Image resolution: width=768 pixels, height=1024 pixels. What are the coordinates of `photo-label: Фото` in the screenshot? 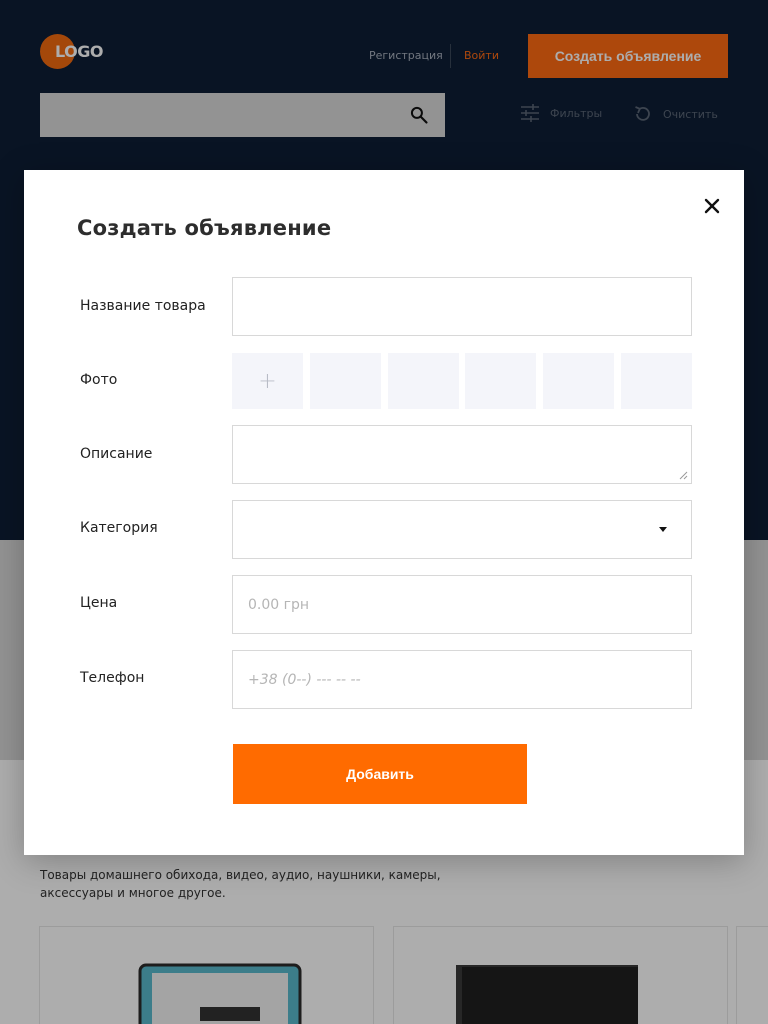 It's located at (99, 380).